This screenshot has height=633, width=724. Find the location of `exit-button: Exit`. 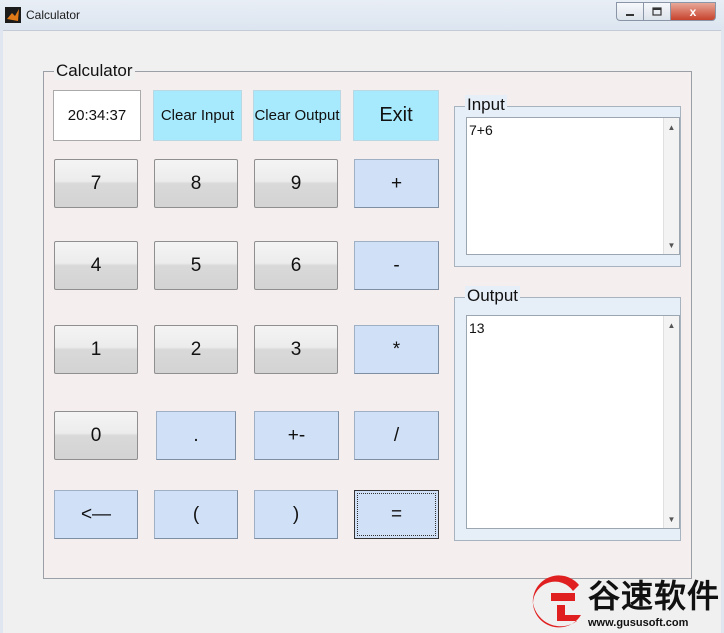

exit-button: Exit is located at coordinates (396, 115).